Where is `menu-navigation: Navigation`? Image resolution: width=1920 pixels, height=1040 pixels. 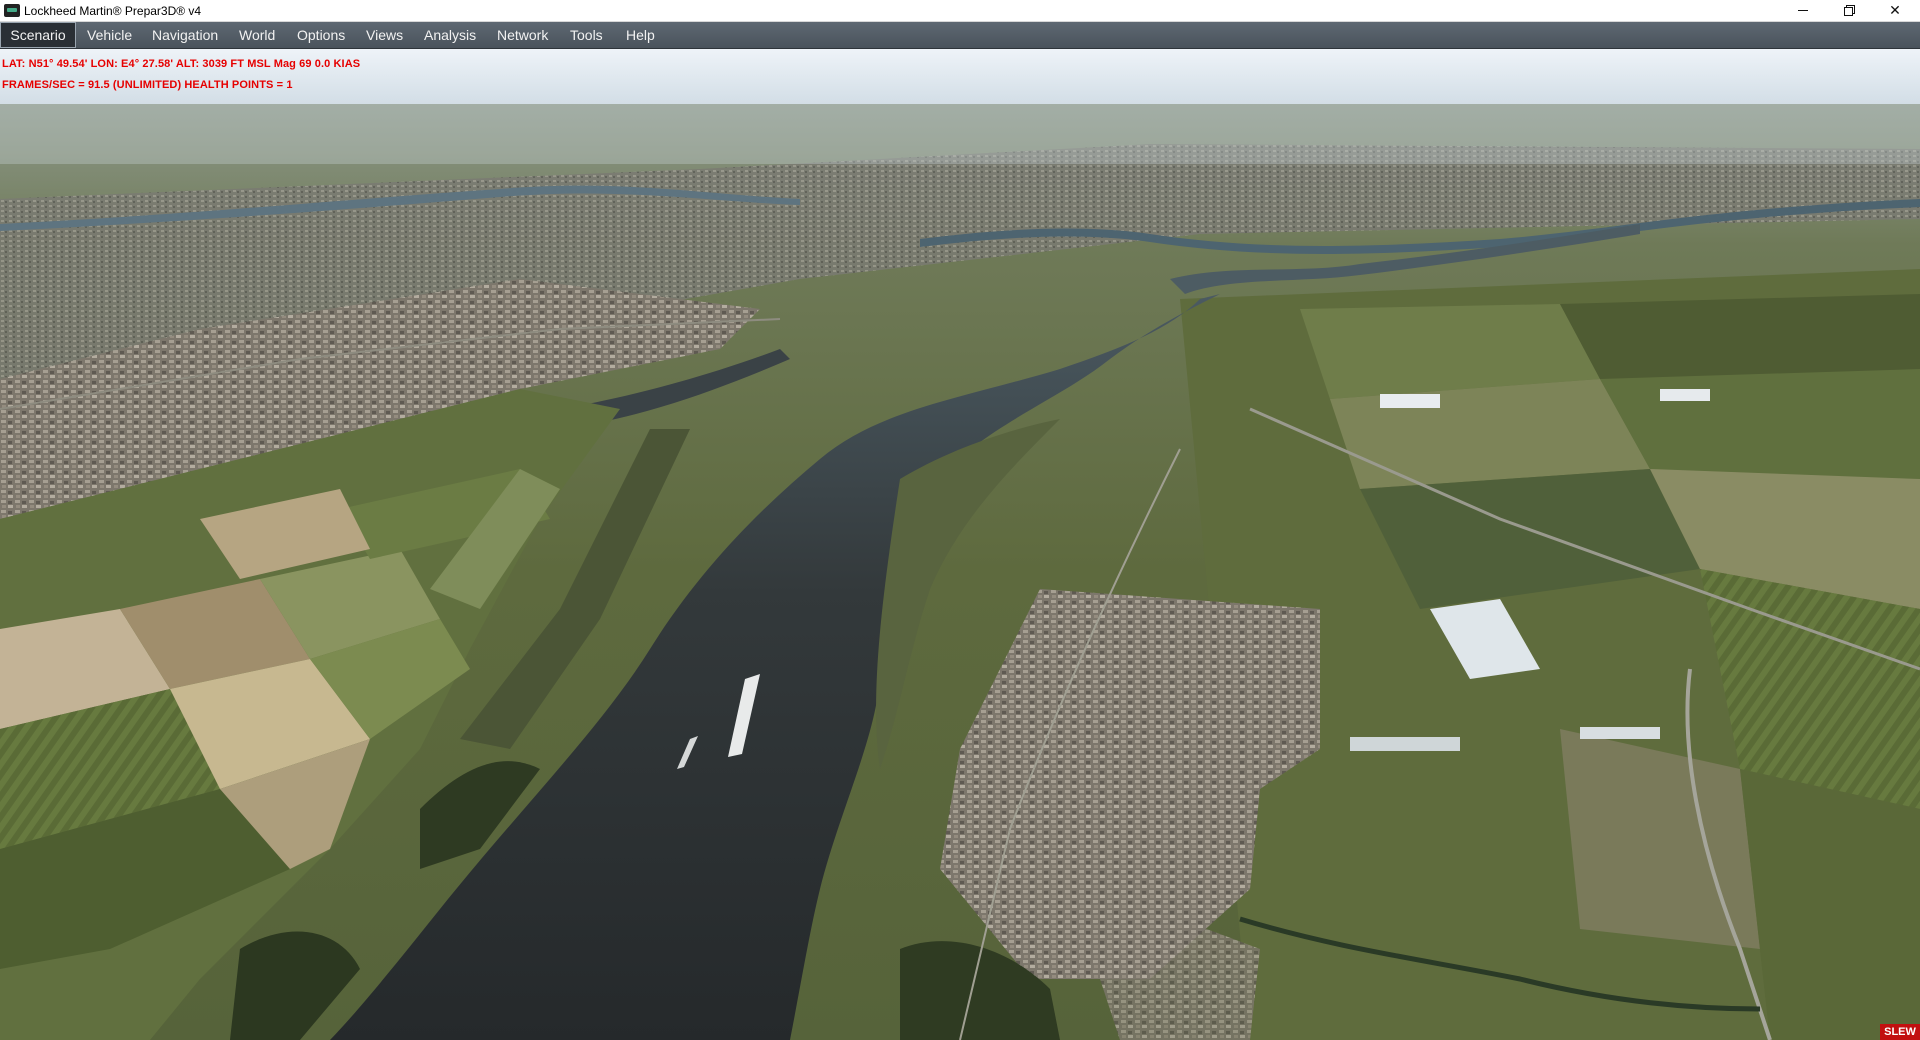 menu-navigation: Navigation is located at coordinates (185, 35).